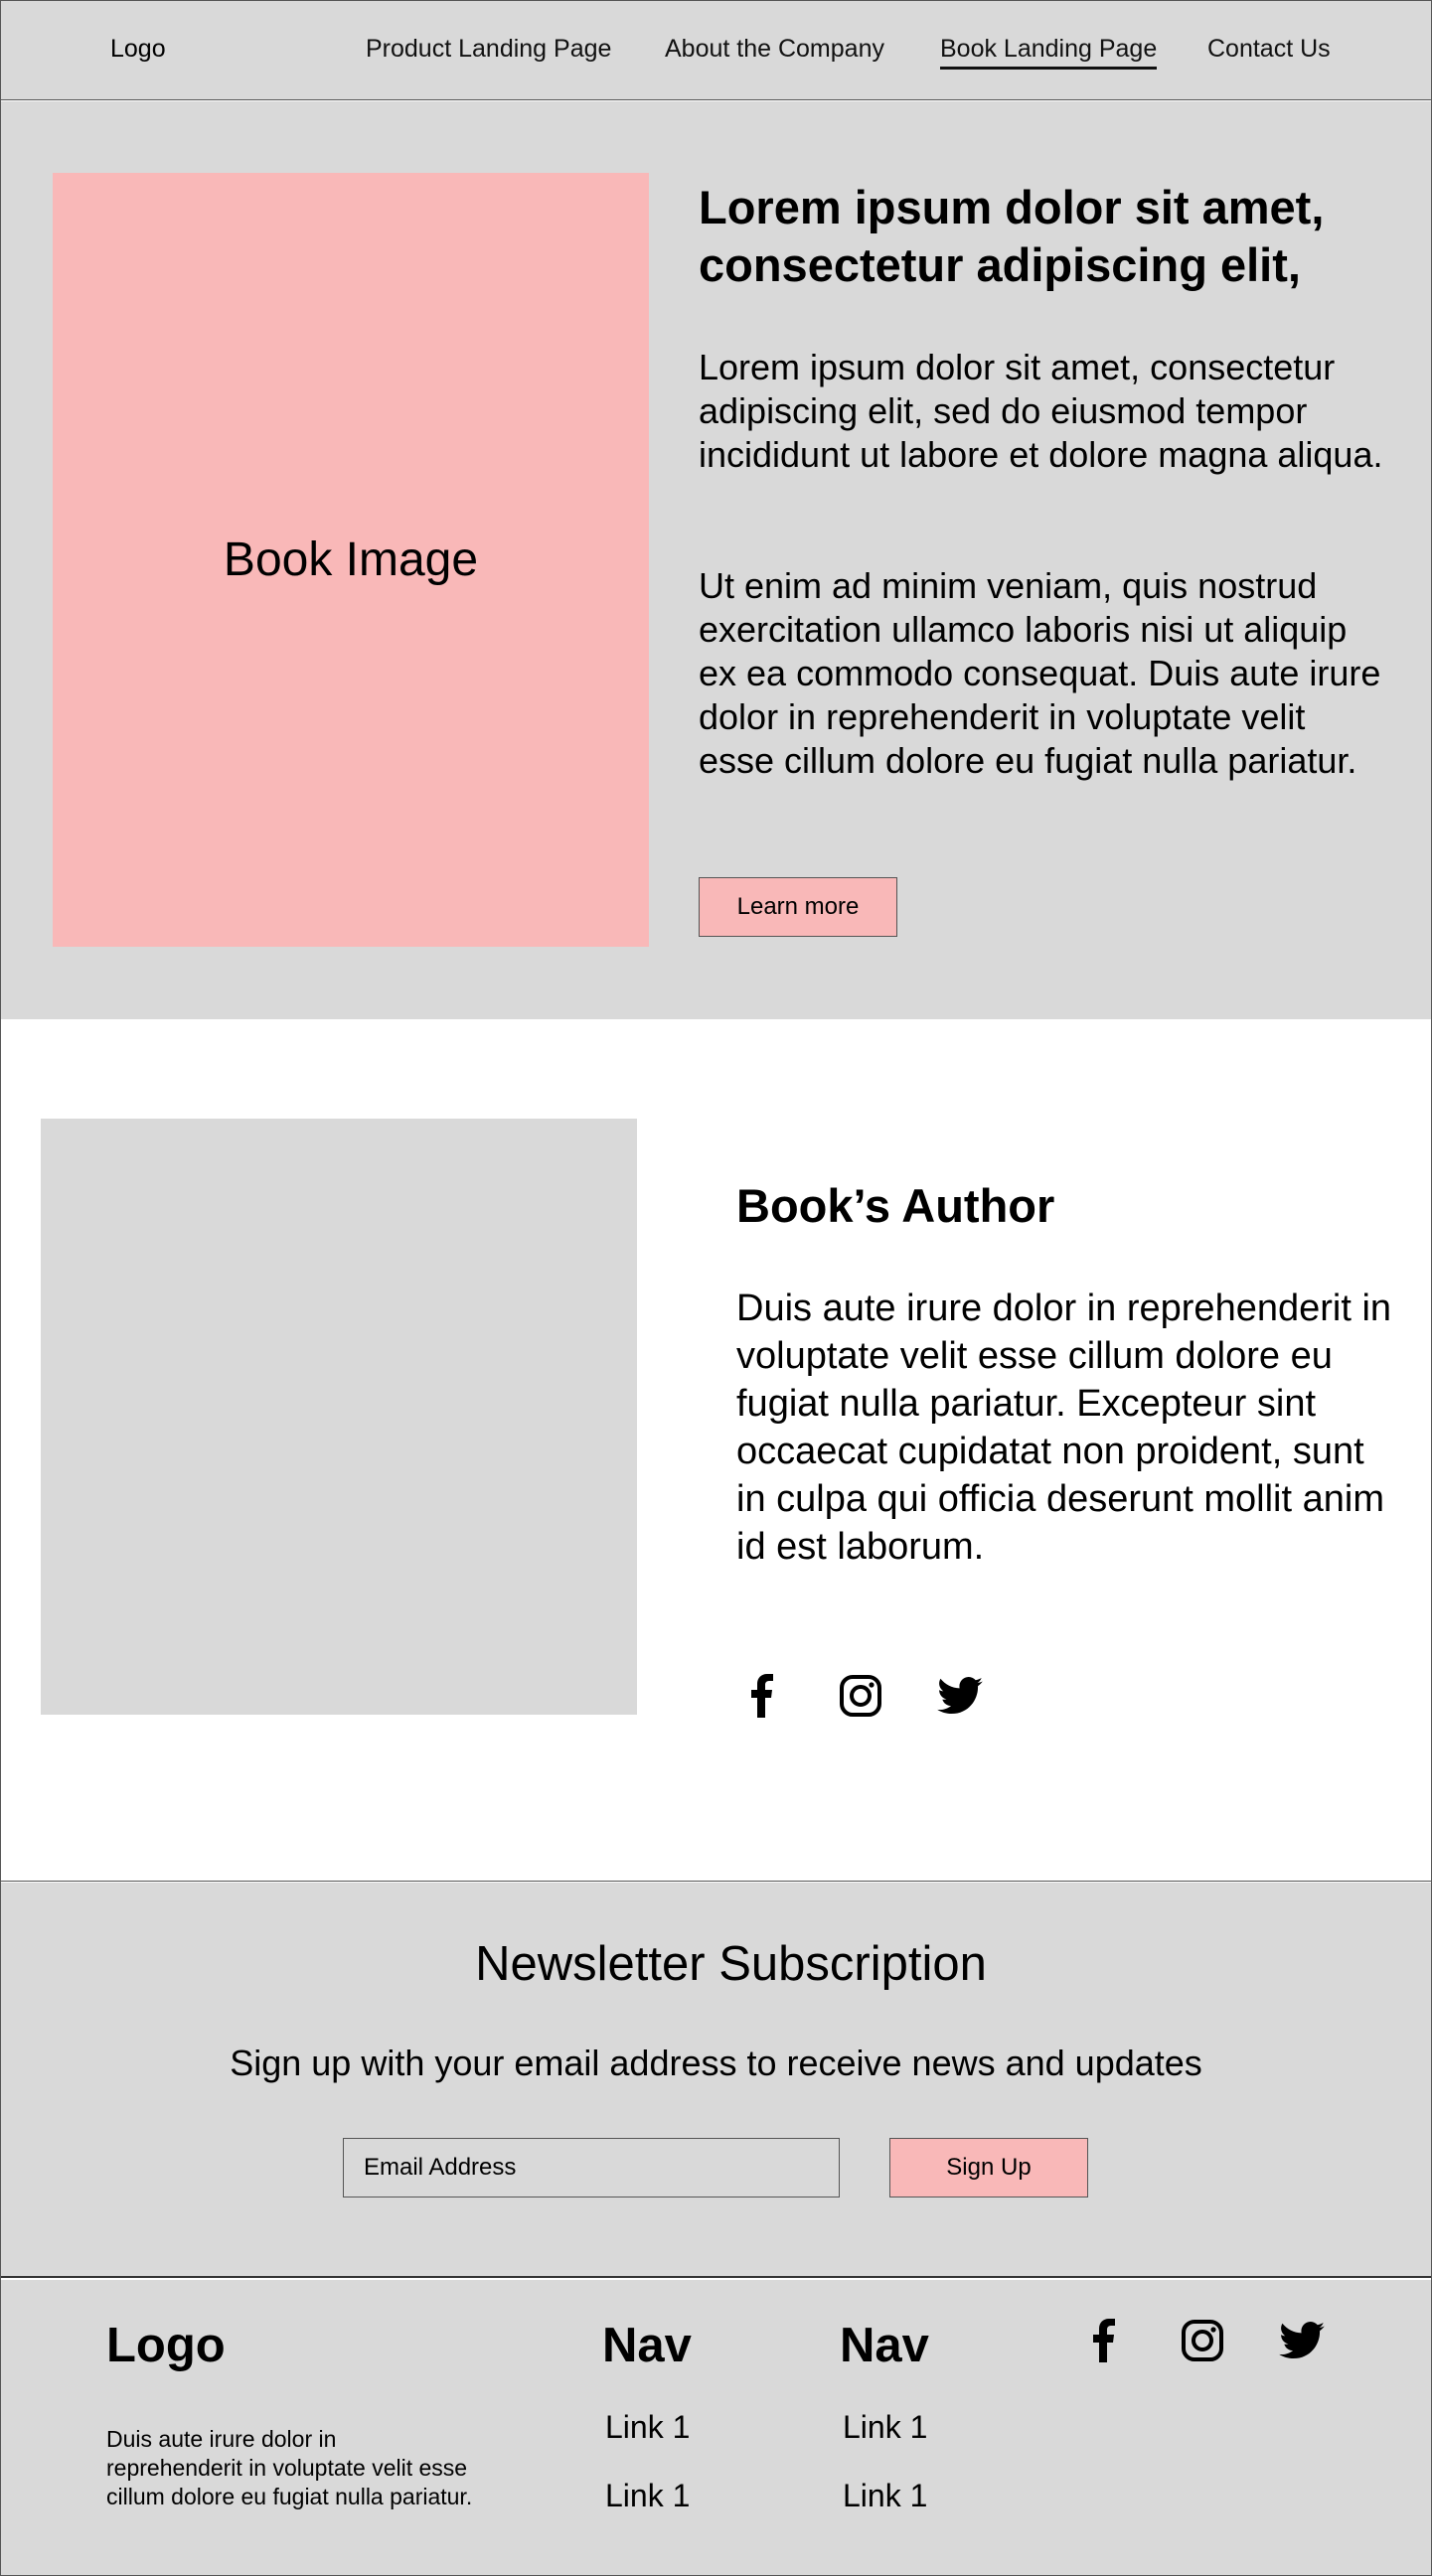 This screenshot has height=2576, width=1432. Describe the element at coordinates (647, 2346) in the screenshot. I see `footer-nav-title-1: Nav` at that location.